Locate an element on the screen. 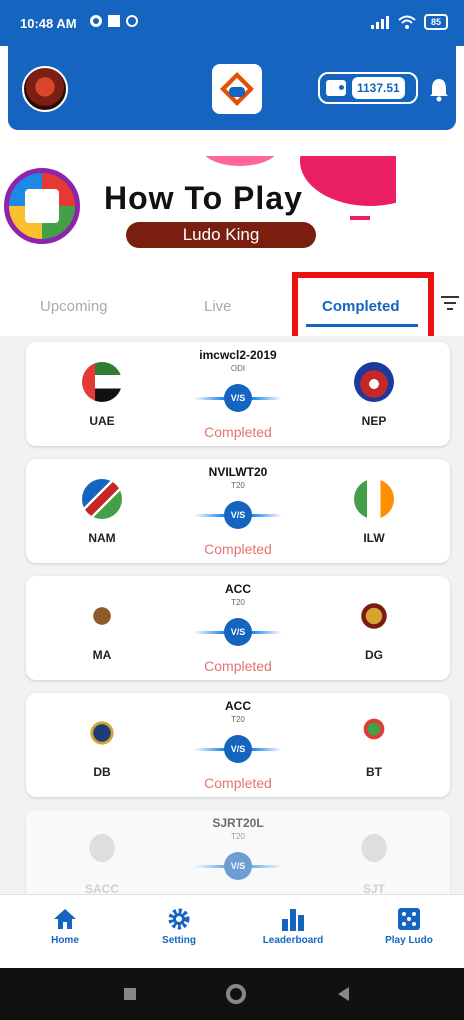 The image size is (464, 1020). filter-icon is located at coordinates (450, 304).